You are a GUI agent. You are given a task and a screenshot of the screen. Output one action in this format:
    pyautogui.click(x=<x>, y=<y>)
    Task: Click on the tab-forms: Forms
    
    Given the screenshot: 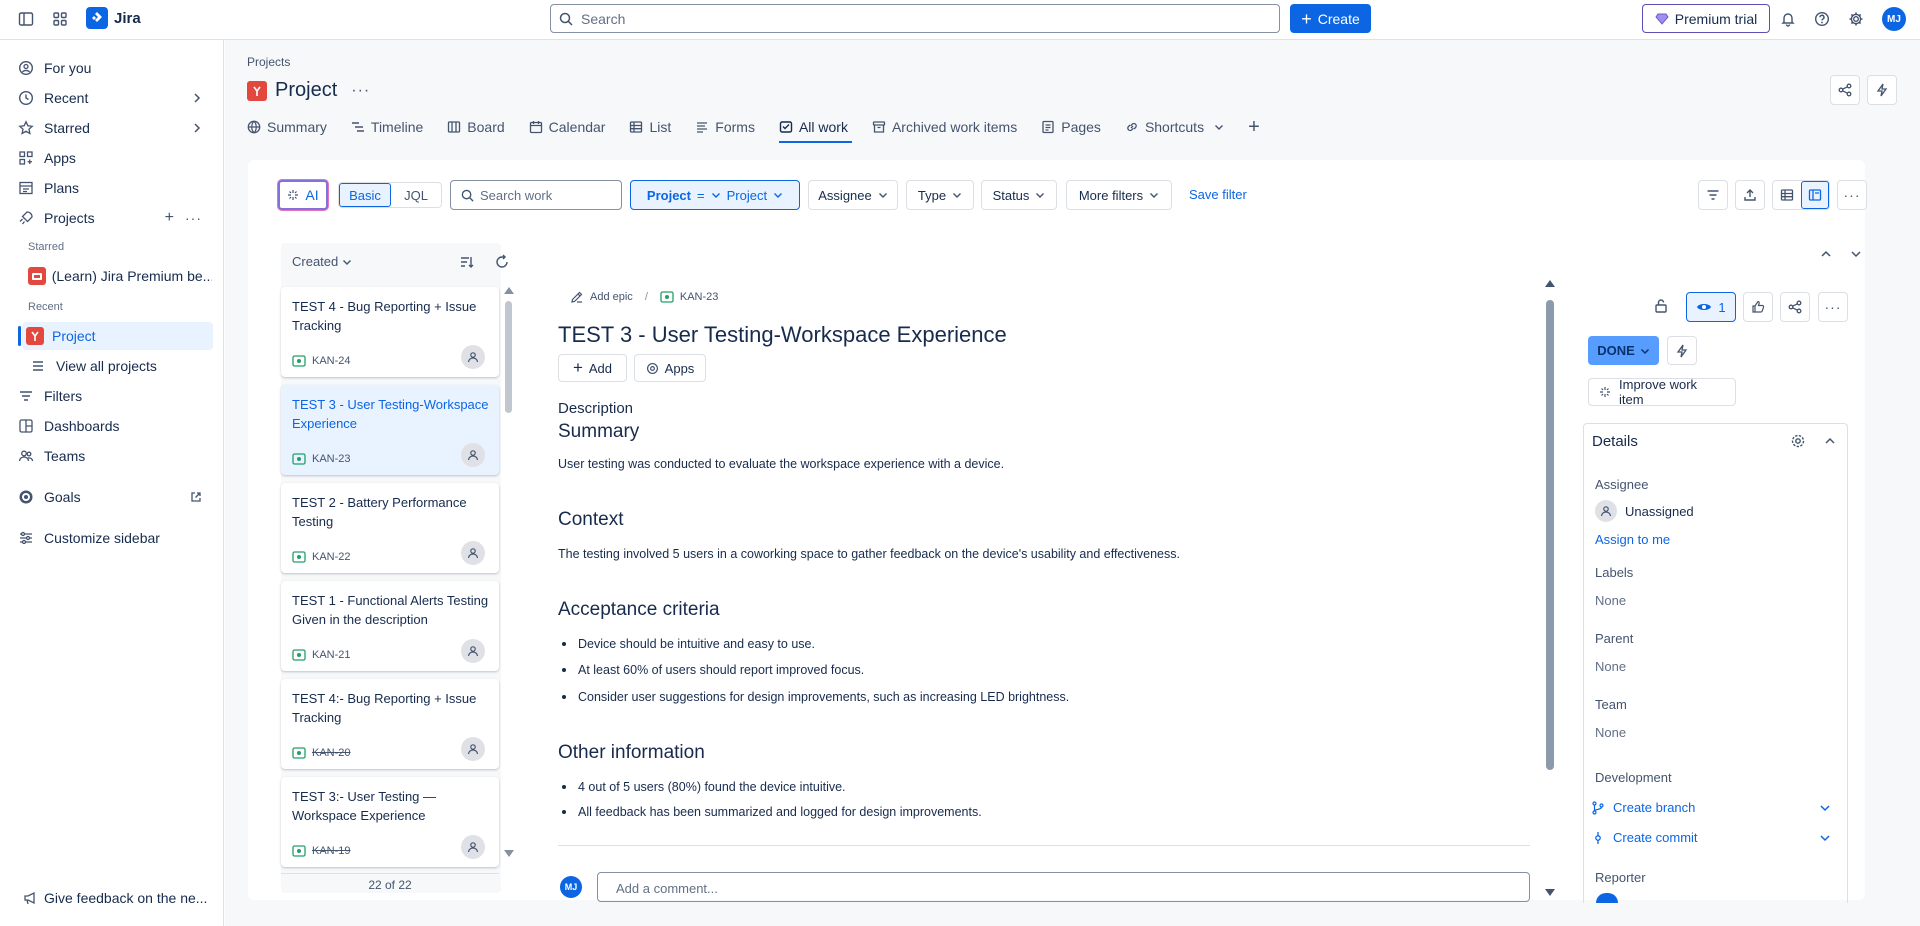 What is the action you would take?
    pyautogui.click(x=730, y=127)
    